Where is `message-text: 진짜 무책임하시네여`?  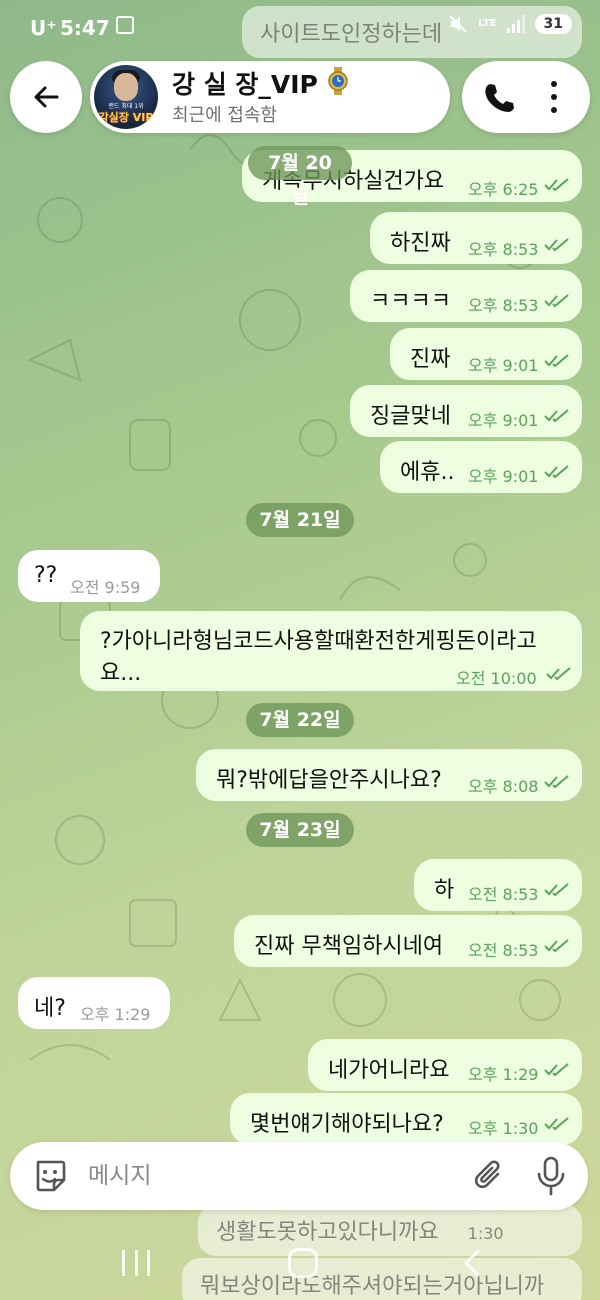
message-text: 진짜 무책임하시네여 is located at coordinates (349, 946).